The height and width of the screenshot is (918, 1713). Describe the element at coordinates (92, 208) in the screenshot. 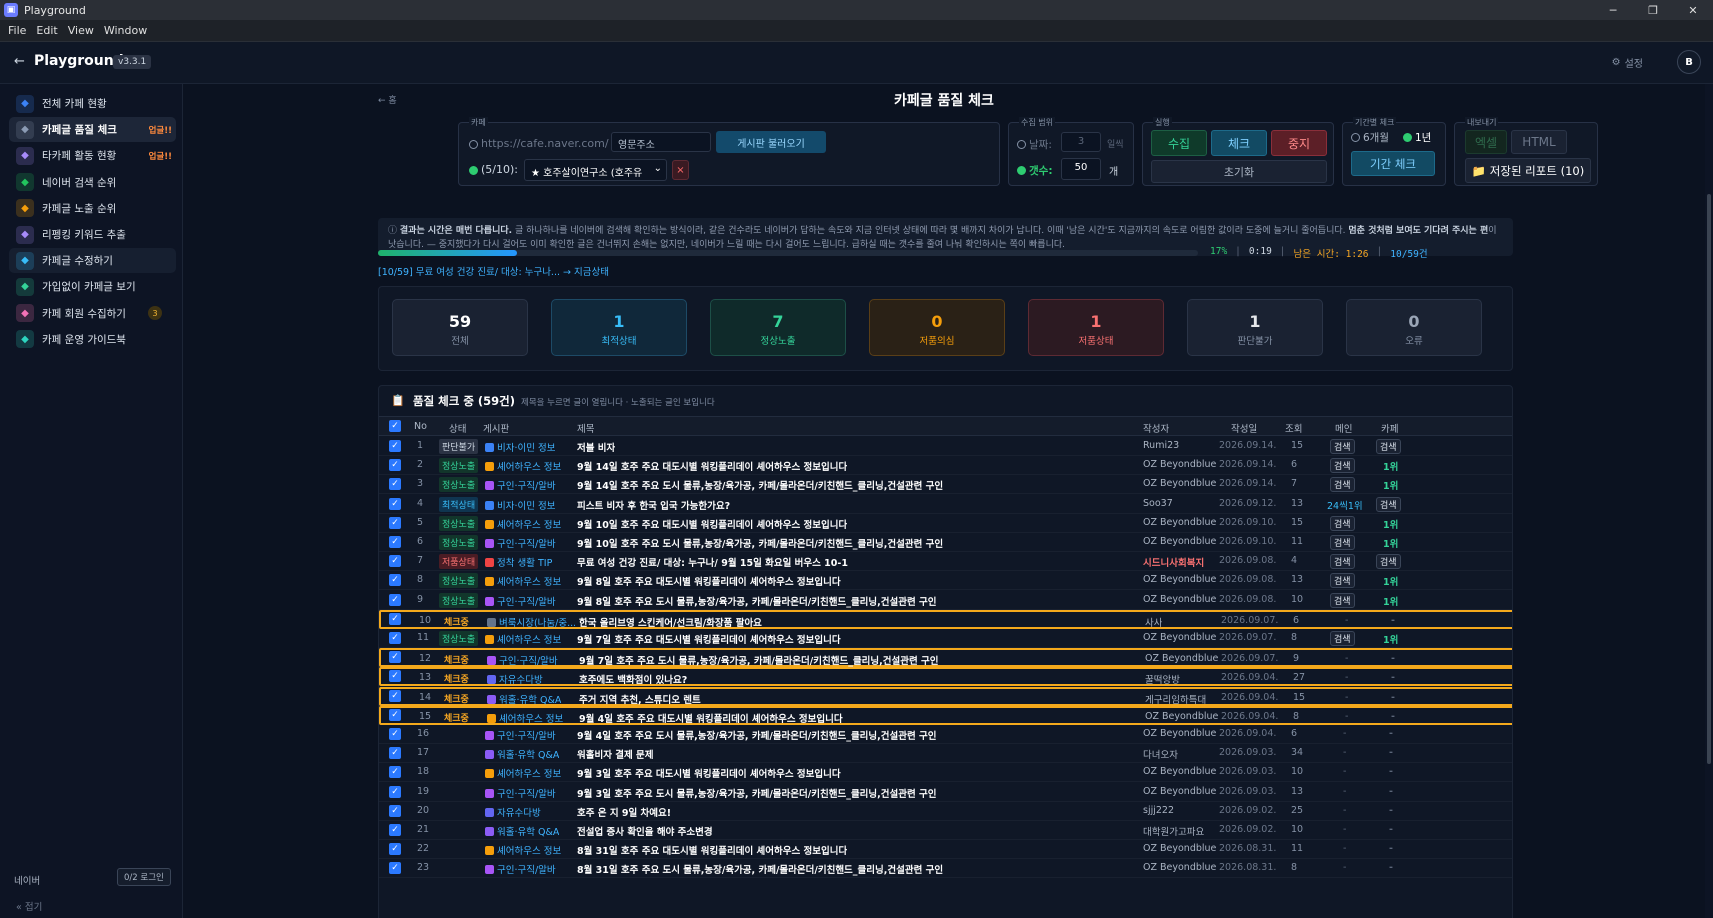

I see `sidebar-item-4: ◆ 카페글 노출 순위` at that location.